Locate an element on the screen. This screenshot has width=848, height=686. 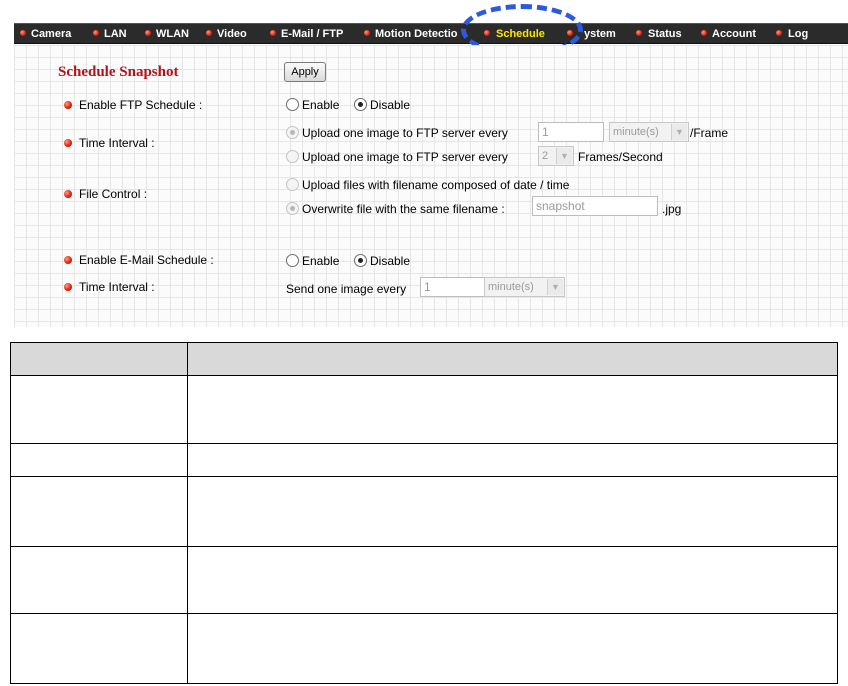
ftp-interval-per-frame-label: /Frame is located at coordinates (709, 133).